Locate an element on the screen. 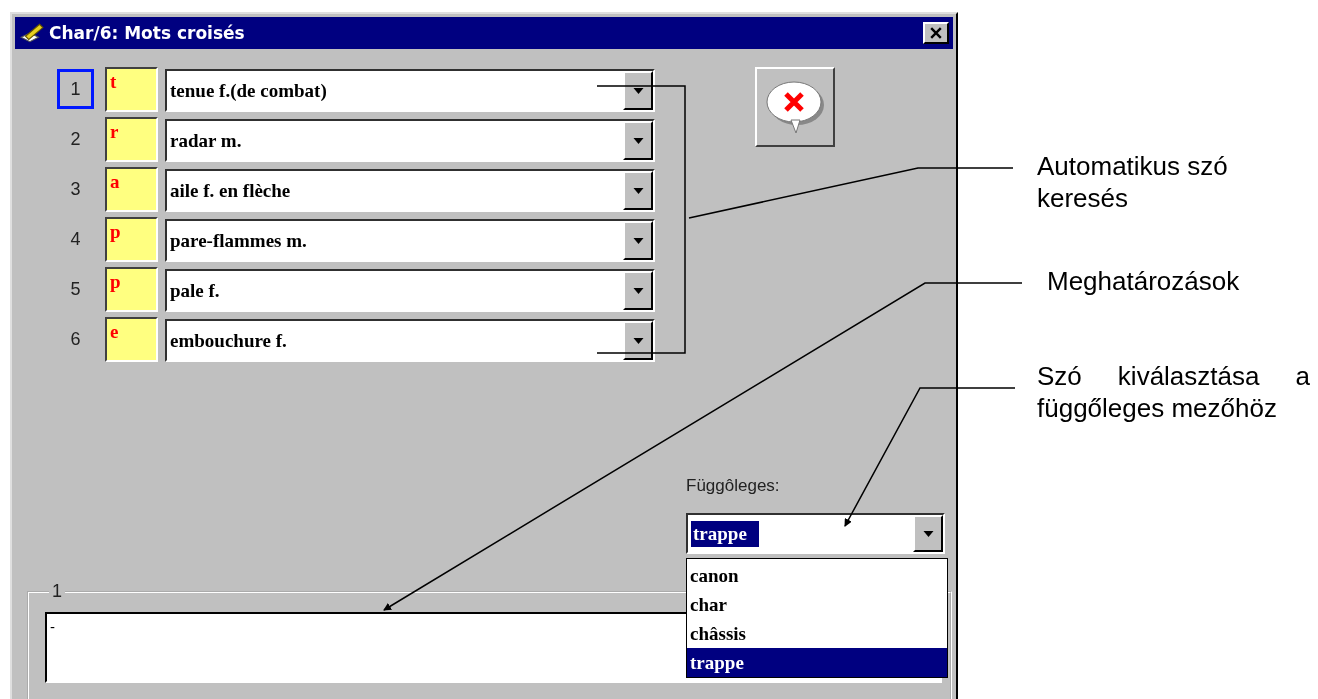  word-dropdown: radar m. is located at coordinates (410, 140).